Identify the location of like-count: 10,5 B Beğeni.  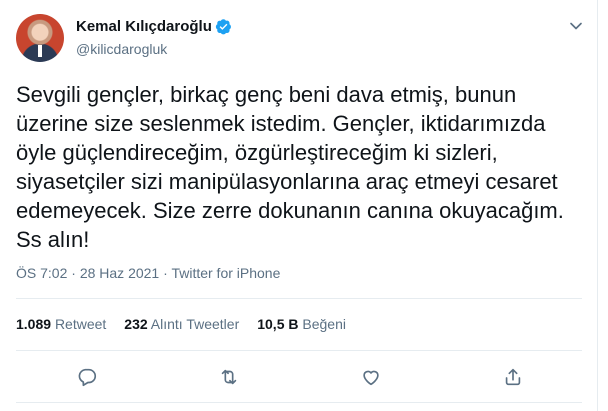
(301, 324).